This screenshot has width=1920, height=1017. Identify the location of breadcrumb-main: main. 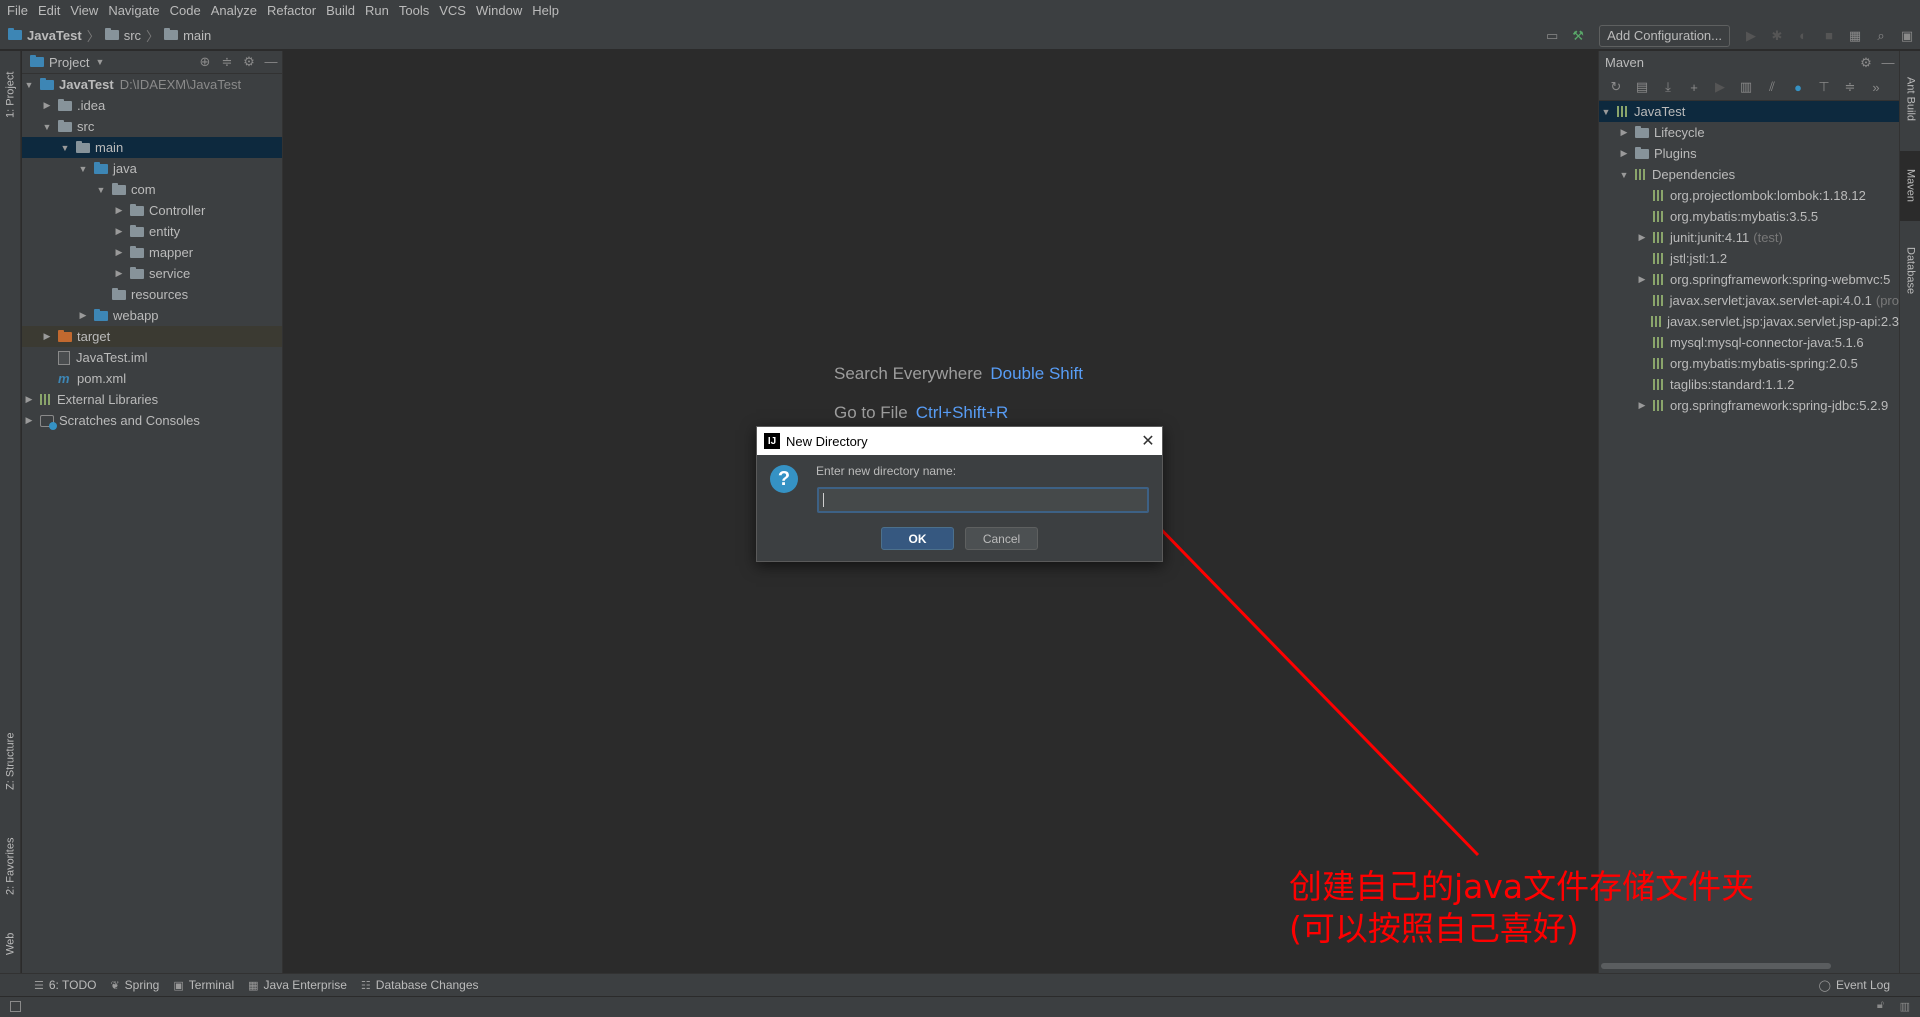
(197, 35).